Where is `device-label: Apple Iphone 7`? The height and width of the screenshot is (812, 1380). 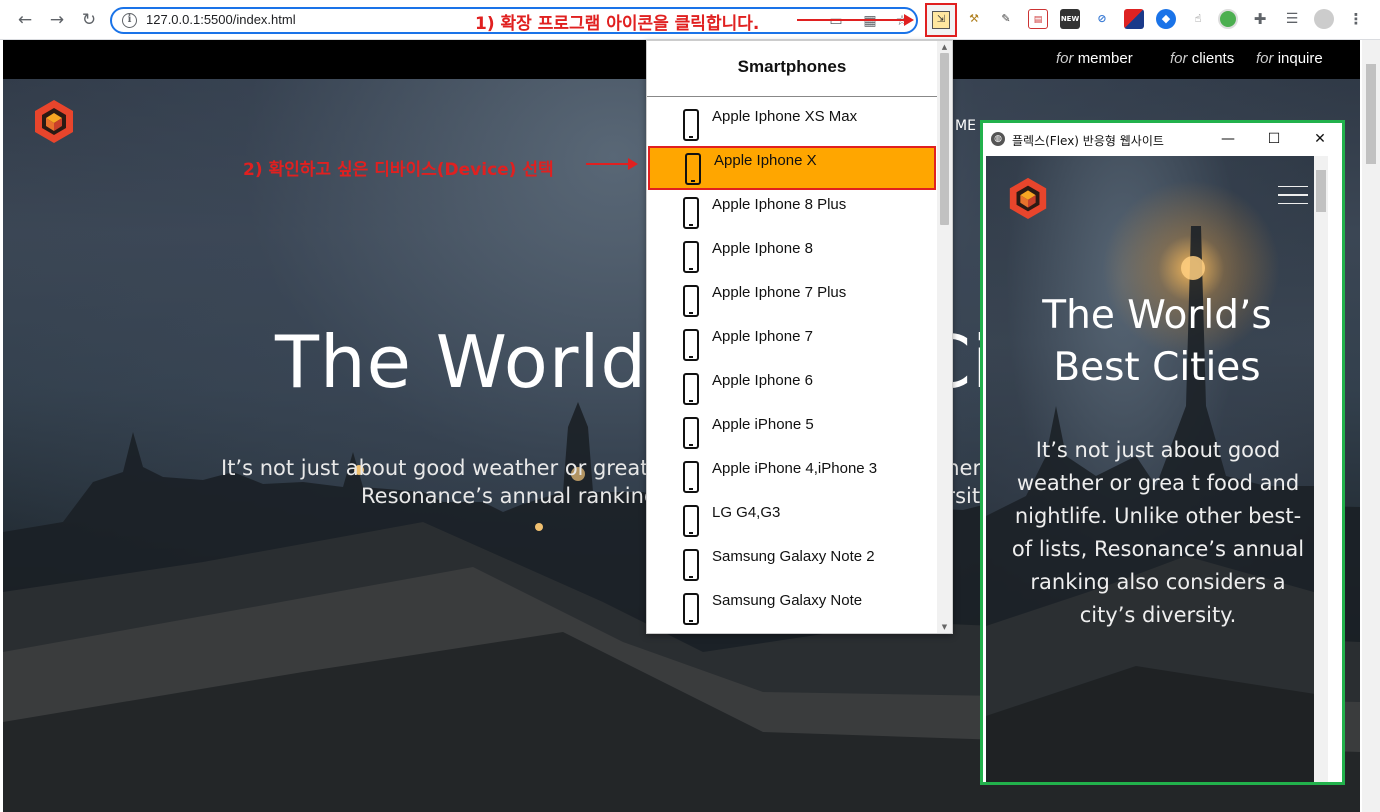 device-label: Apple Iphone 7 is located at coordinates (762, 336).